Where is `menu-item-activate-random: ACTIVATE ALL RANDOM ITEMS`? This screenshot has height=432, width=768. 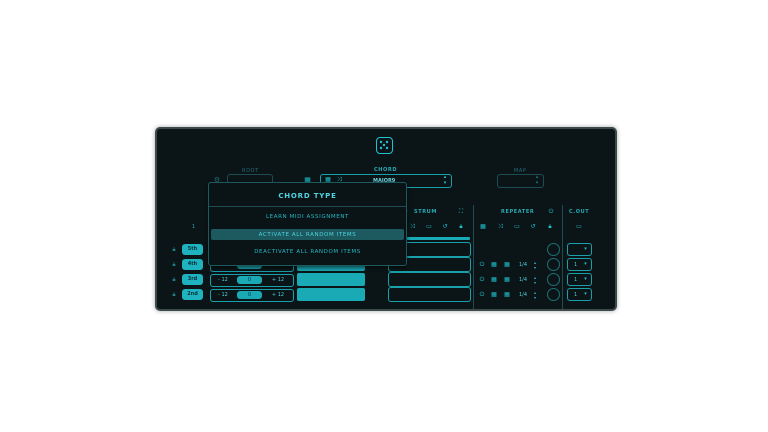 menu-item-activate-random: ACTIVATE ALL RANDOM ITEMS is located at coordinates (307, 234).